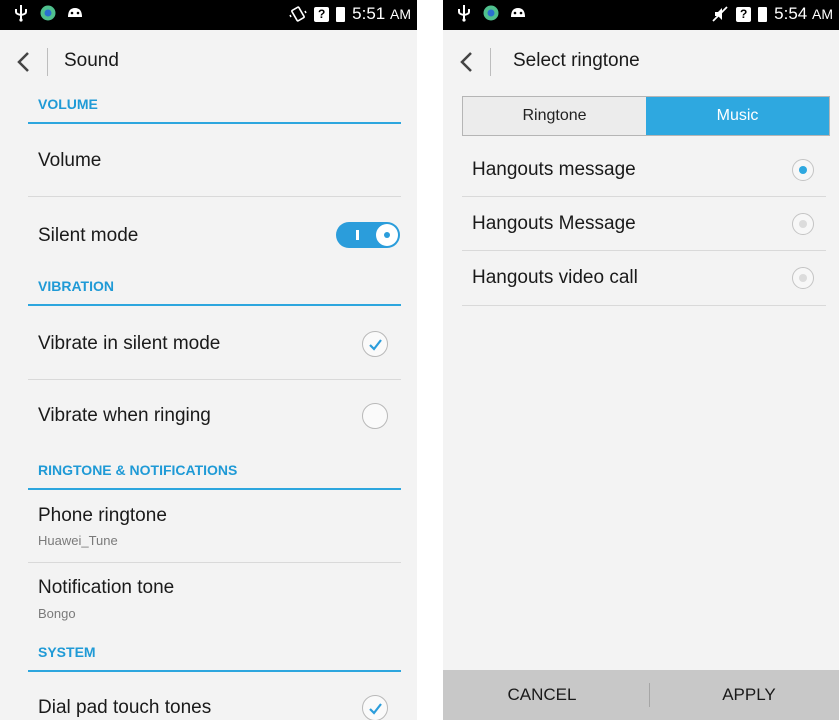  I want to click on section-header-ringtone-notifications: RINGTONE & NOTIFICATIONS, so click(214, 474).